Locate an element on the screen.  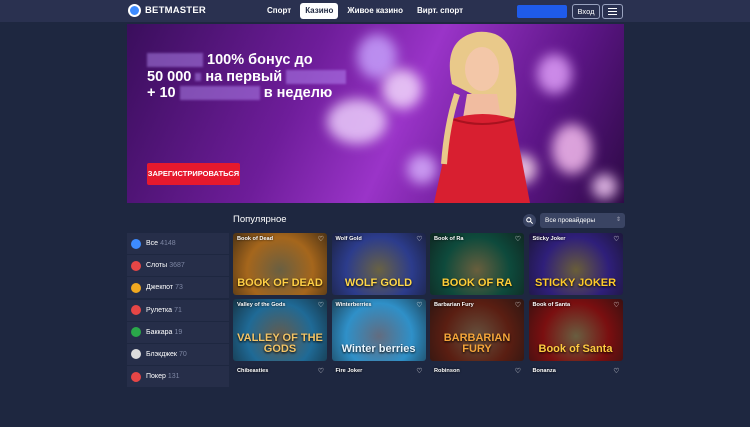
register-header-button is located at coordinates (542, 11).